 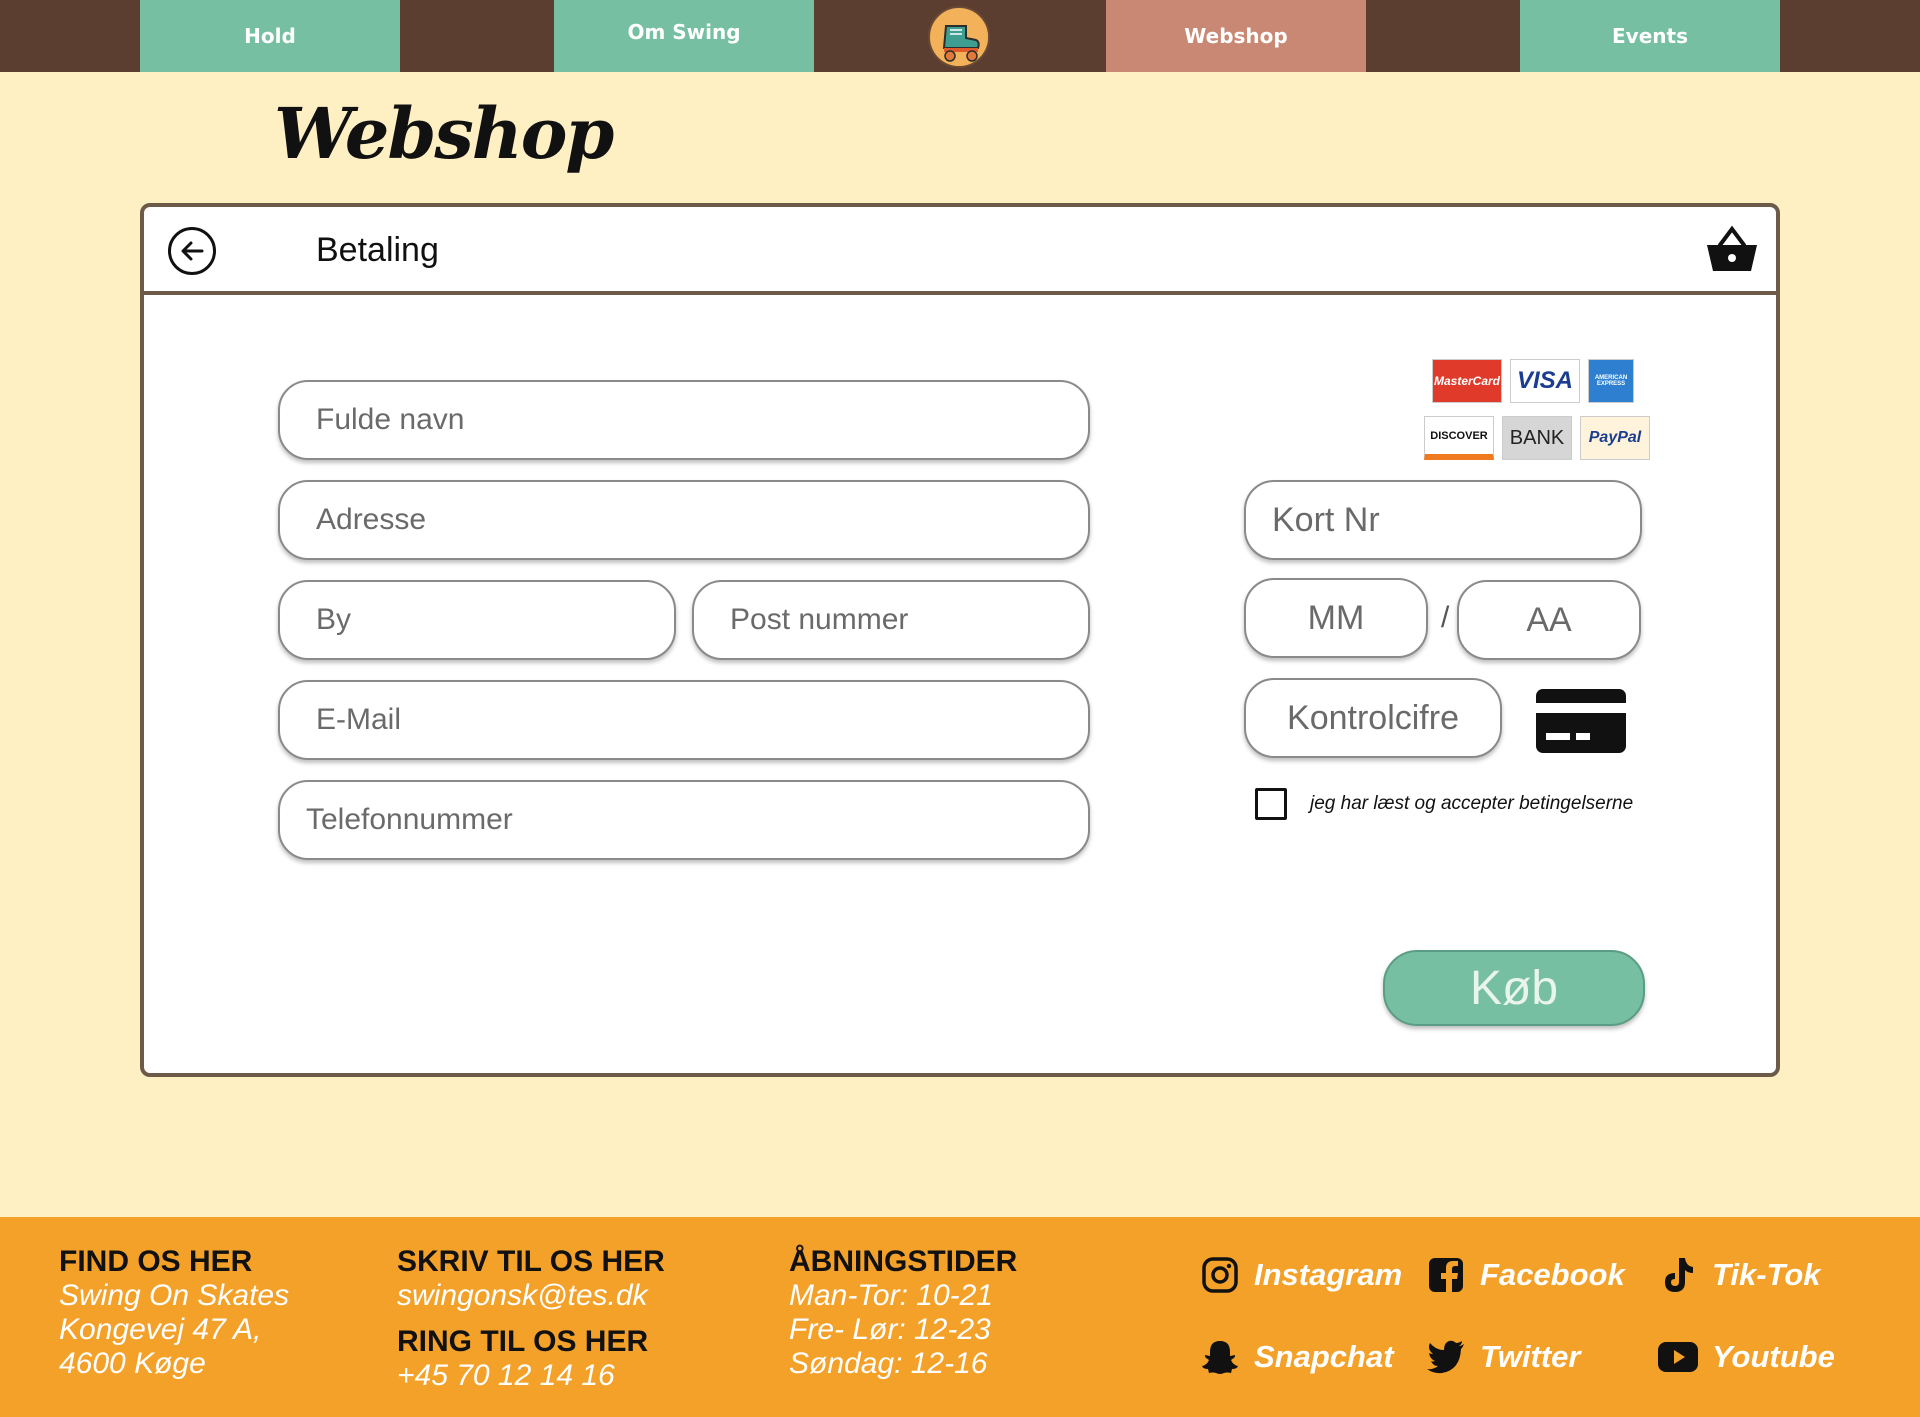 What do you see at coordinates (1552, 1274) in the screenshot?
I see `social-label: Facebook` at bounding box center [1552, 1274].